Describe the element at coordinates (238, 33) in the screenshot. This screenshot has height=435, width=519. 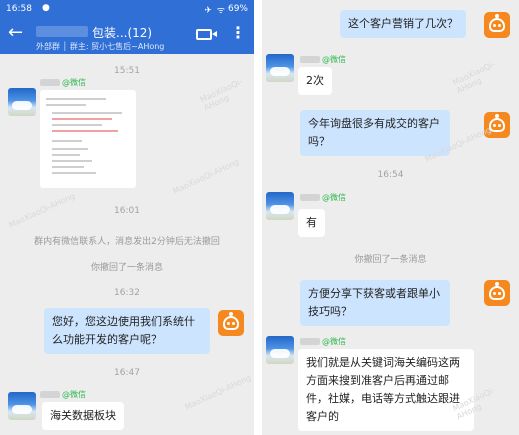
I see `more-menu-icon: ⋮` at that location.